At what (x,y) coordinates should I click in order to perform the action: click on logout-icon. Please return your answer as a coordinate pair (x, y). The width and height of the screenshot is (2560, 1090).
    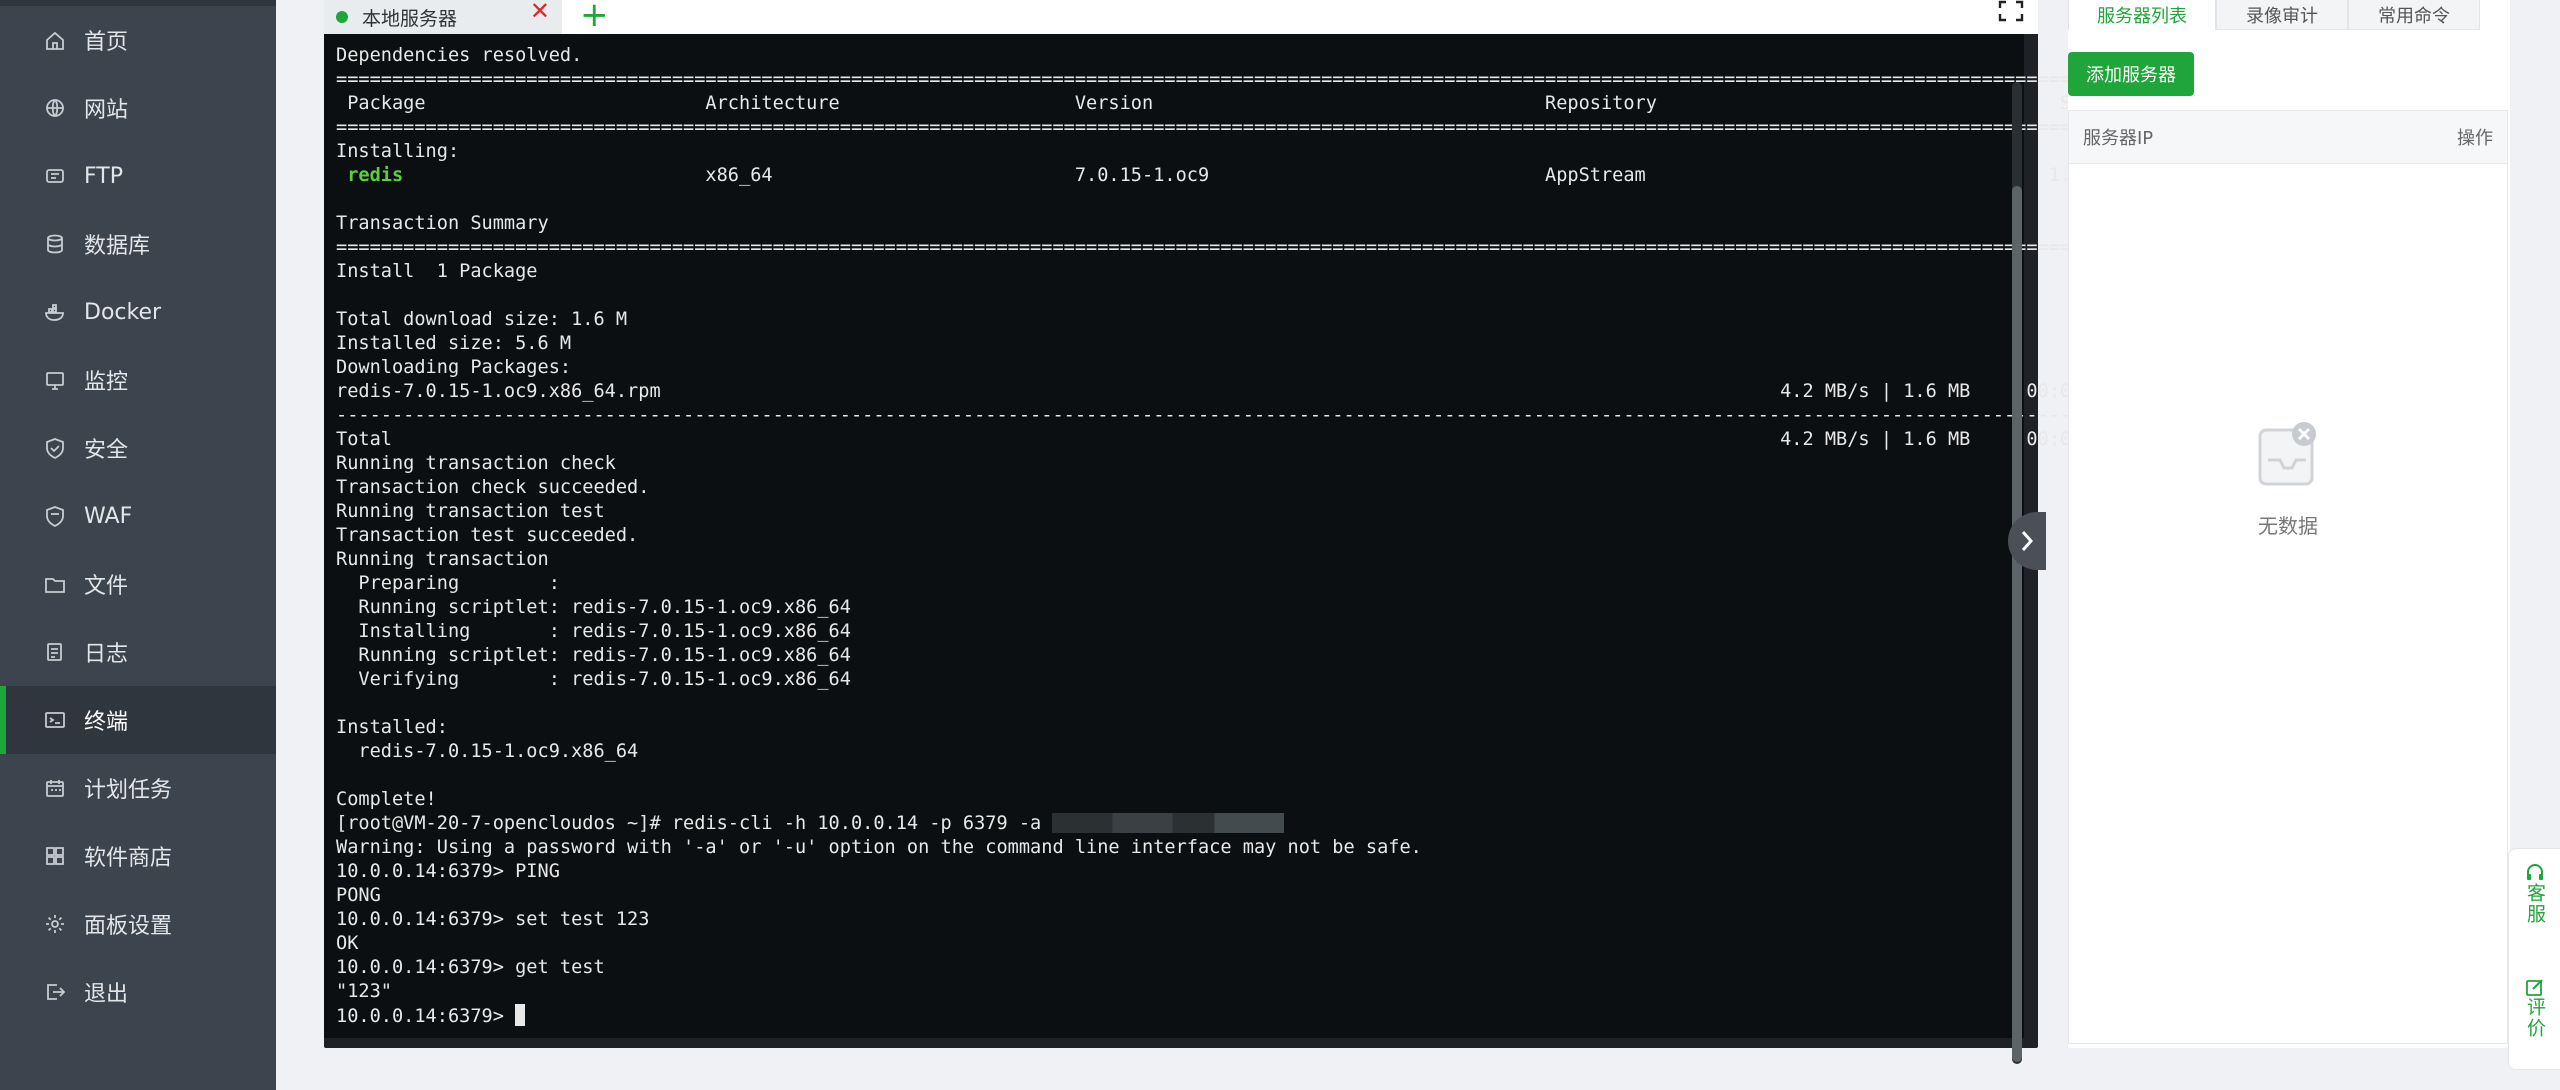
    Looking at the image, I should click on (55, 992).